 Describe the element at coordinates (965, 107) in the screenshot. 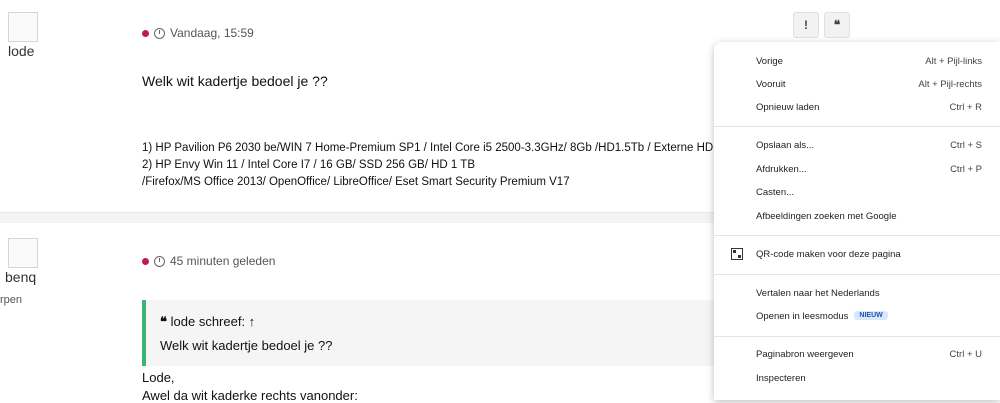

I see `menu-item-shortcut: Ctrl + R` at that location.